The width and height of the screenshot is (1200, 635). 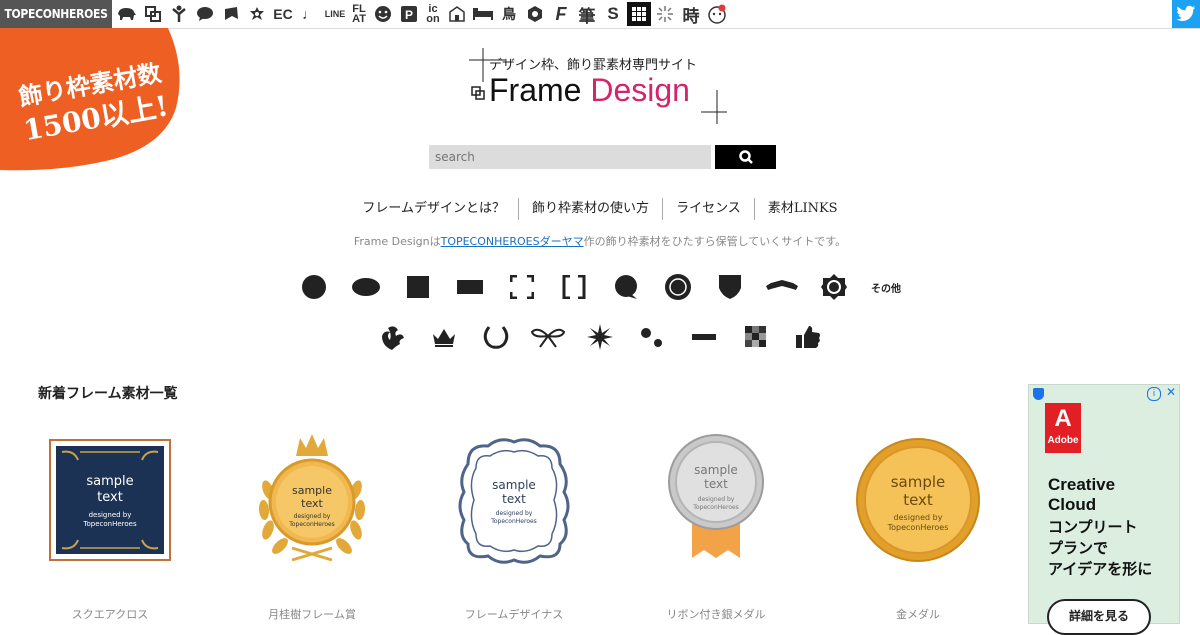 I want to click on adobe-logo: A Adobe, so click(x=1063, y=428).